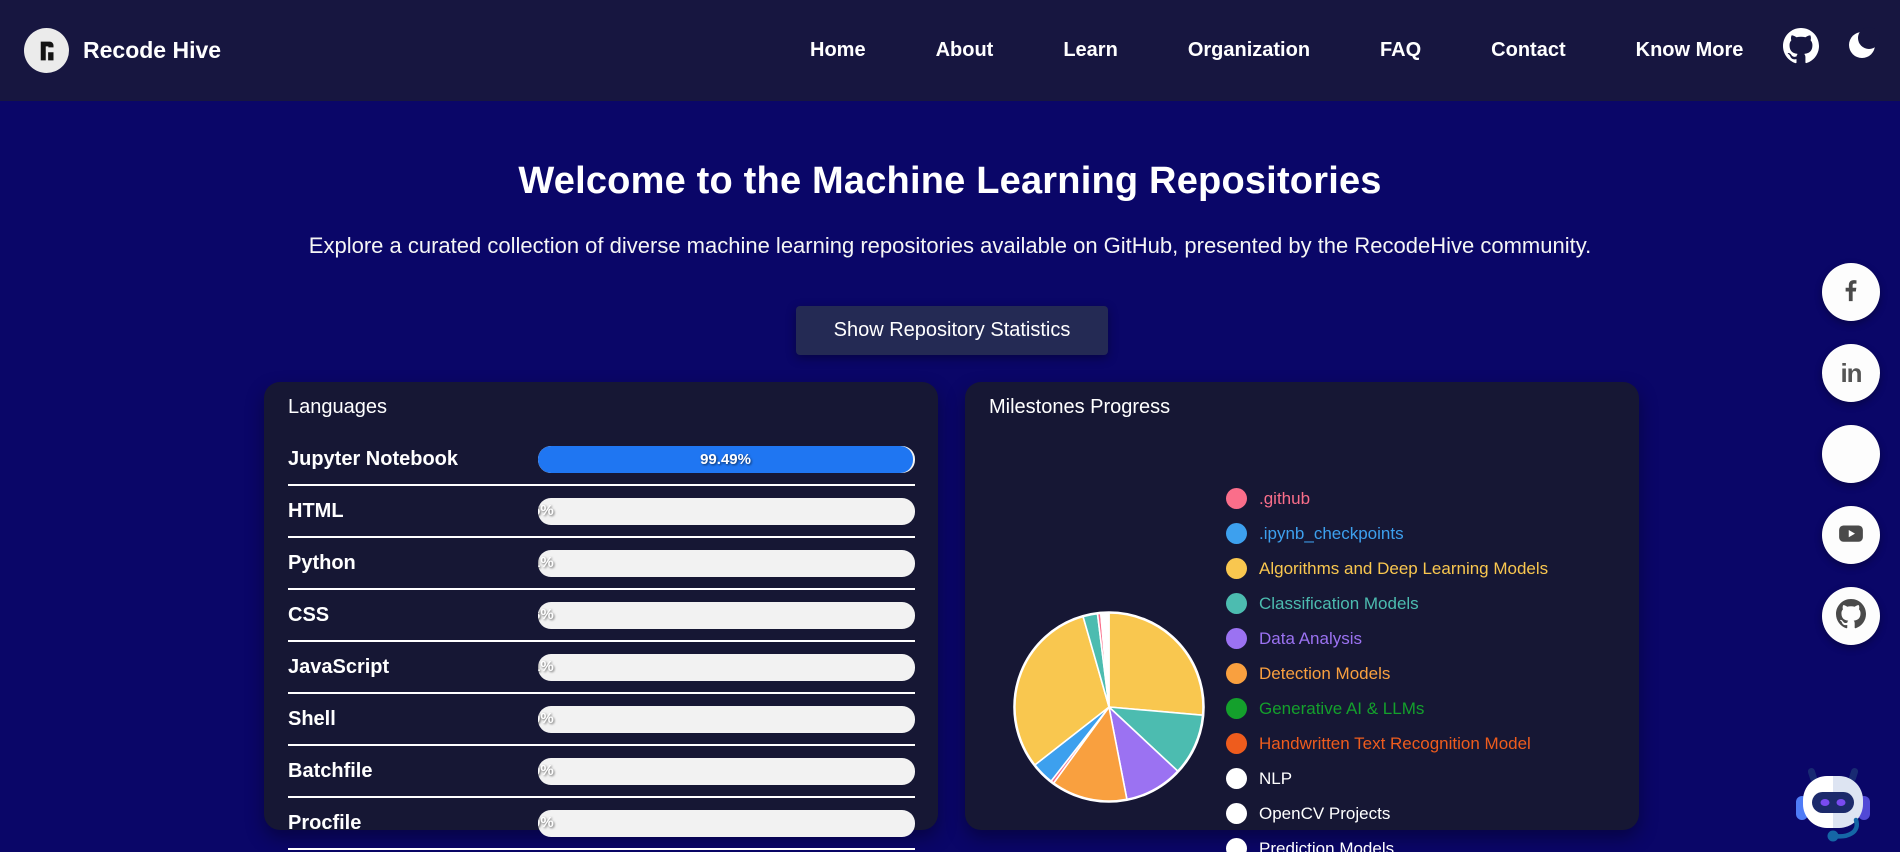 This screenshot has height=852, width=1900. Describe the element at coordinates (1404, 568) in the screenshot. I see `legend-label: Algorithms and Deep Learning Models` at that location.